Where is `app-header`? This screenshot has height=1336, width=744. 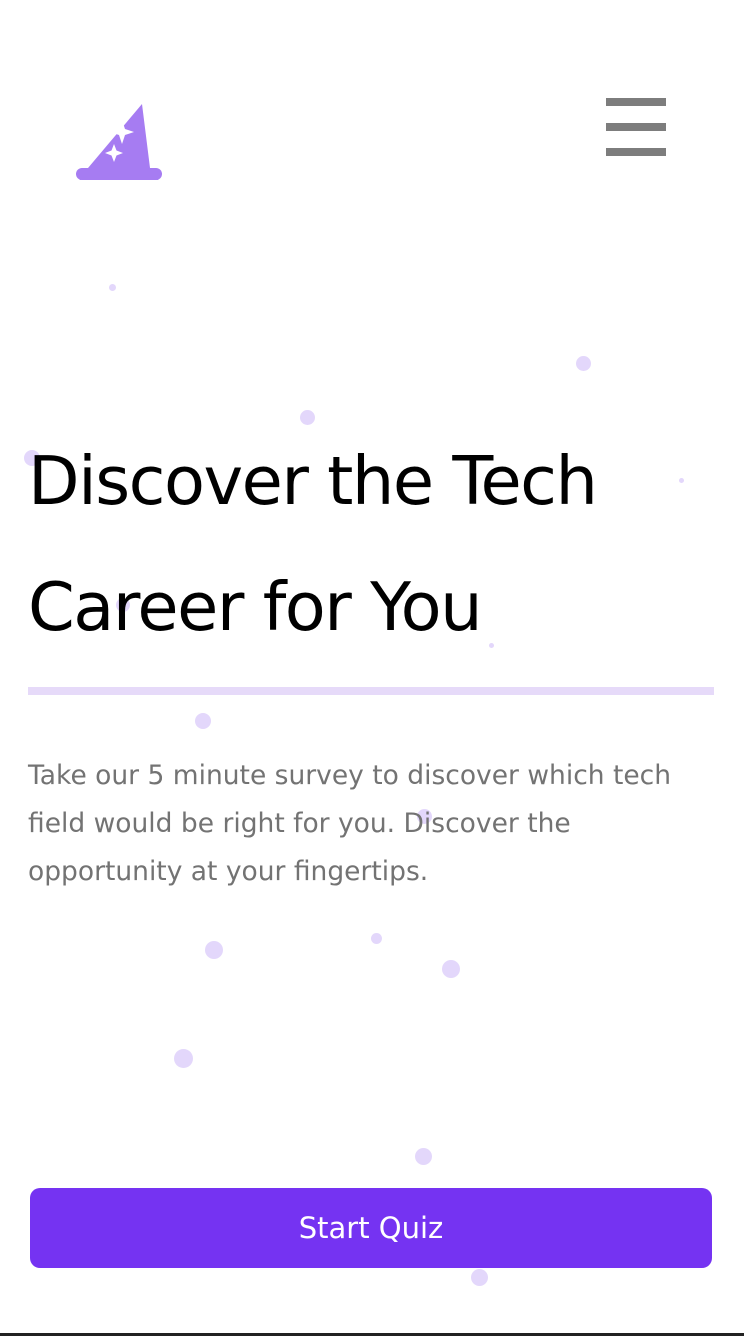 app-header is located at coordinates (372, 100).